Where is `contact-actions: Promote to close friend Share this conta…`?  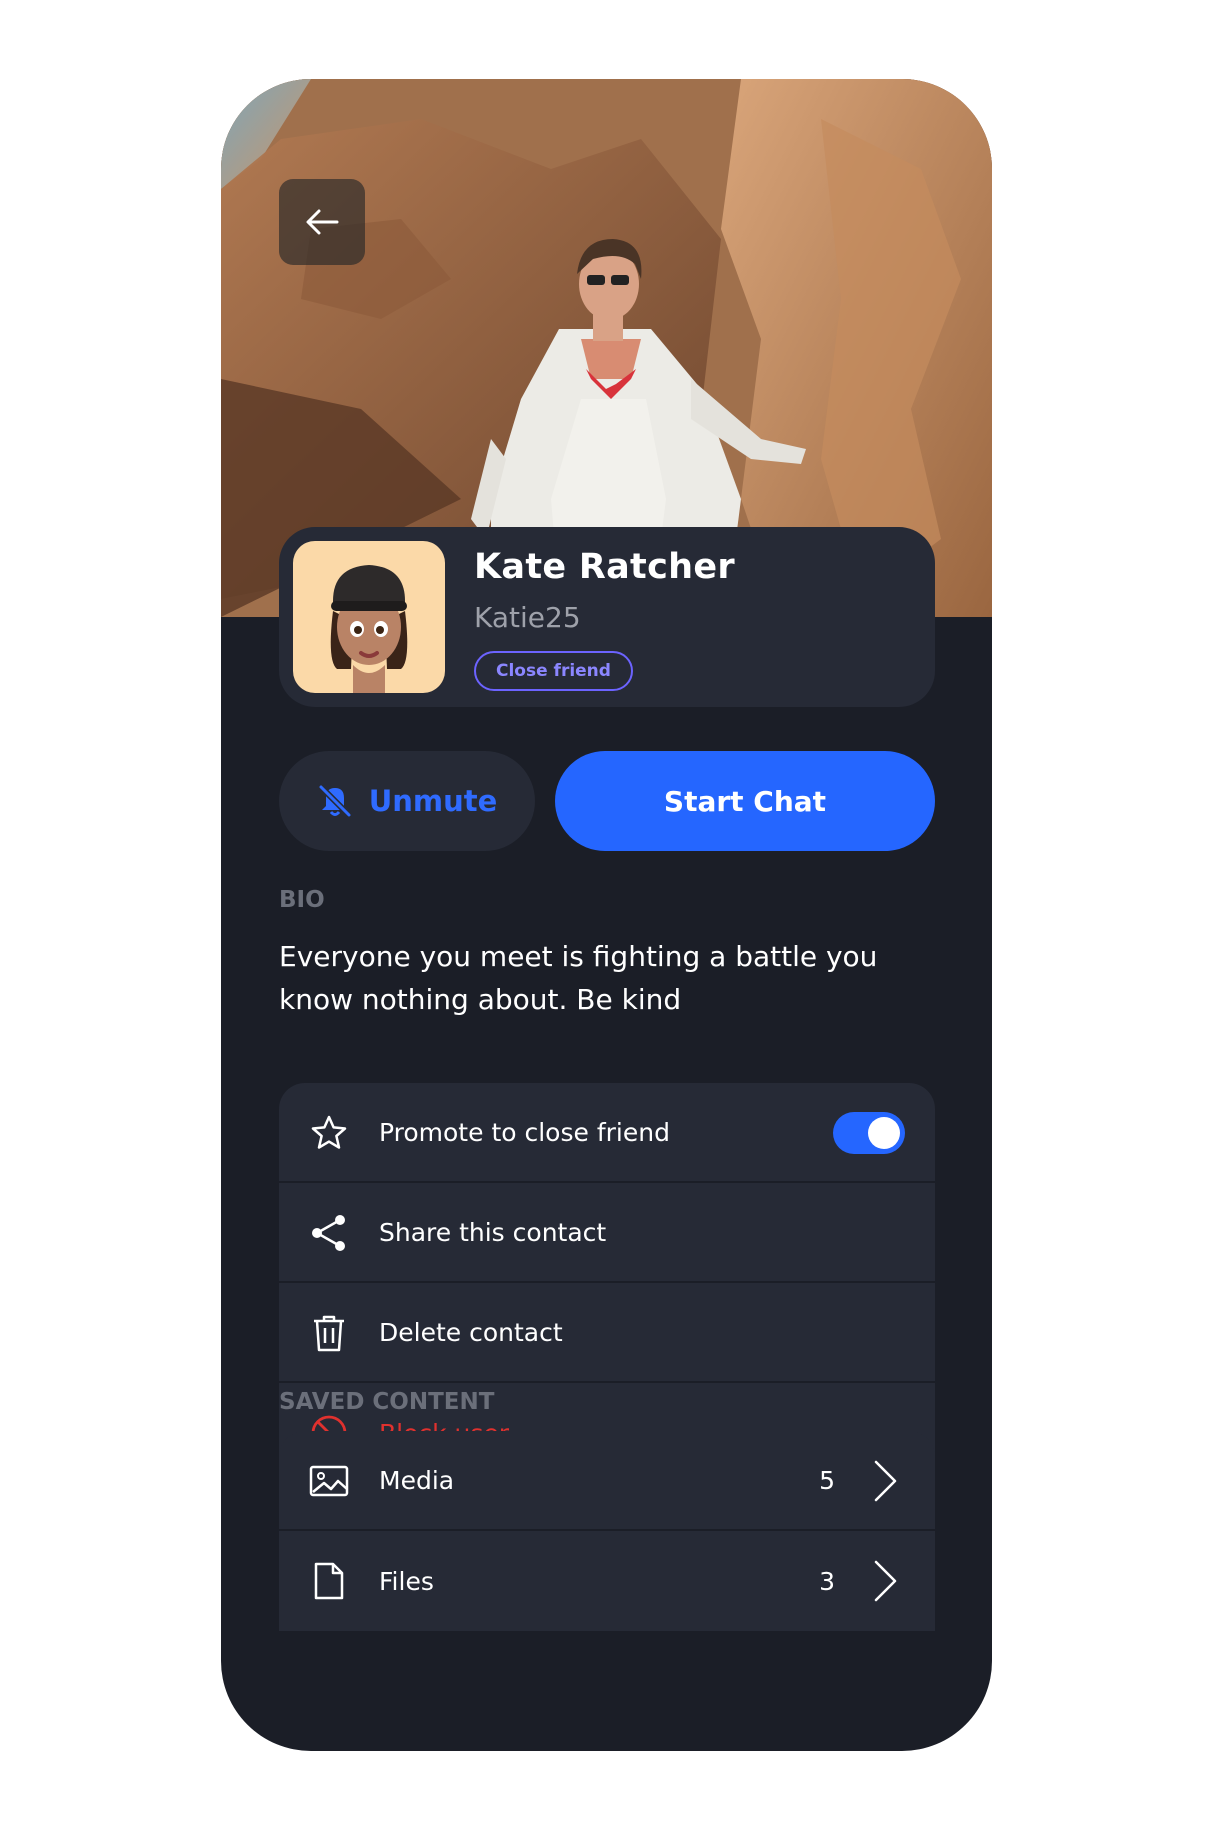
contact-actions: Promote to close friend Share this conta… is located at coordinates (607, 1283).